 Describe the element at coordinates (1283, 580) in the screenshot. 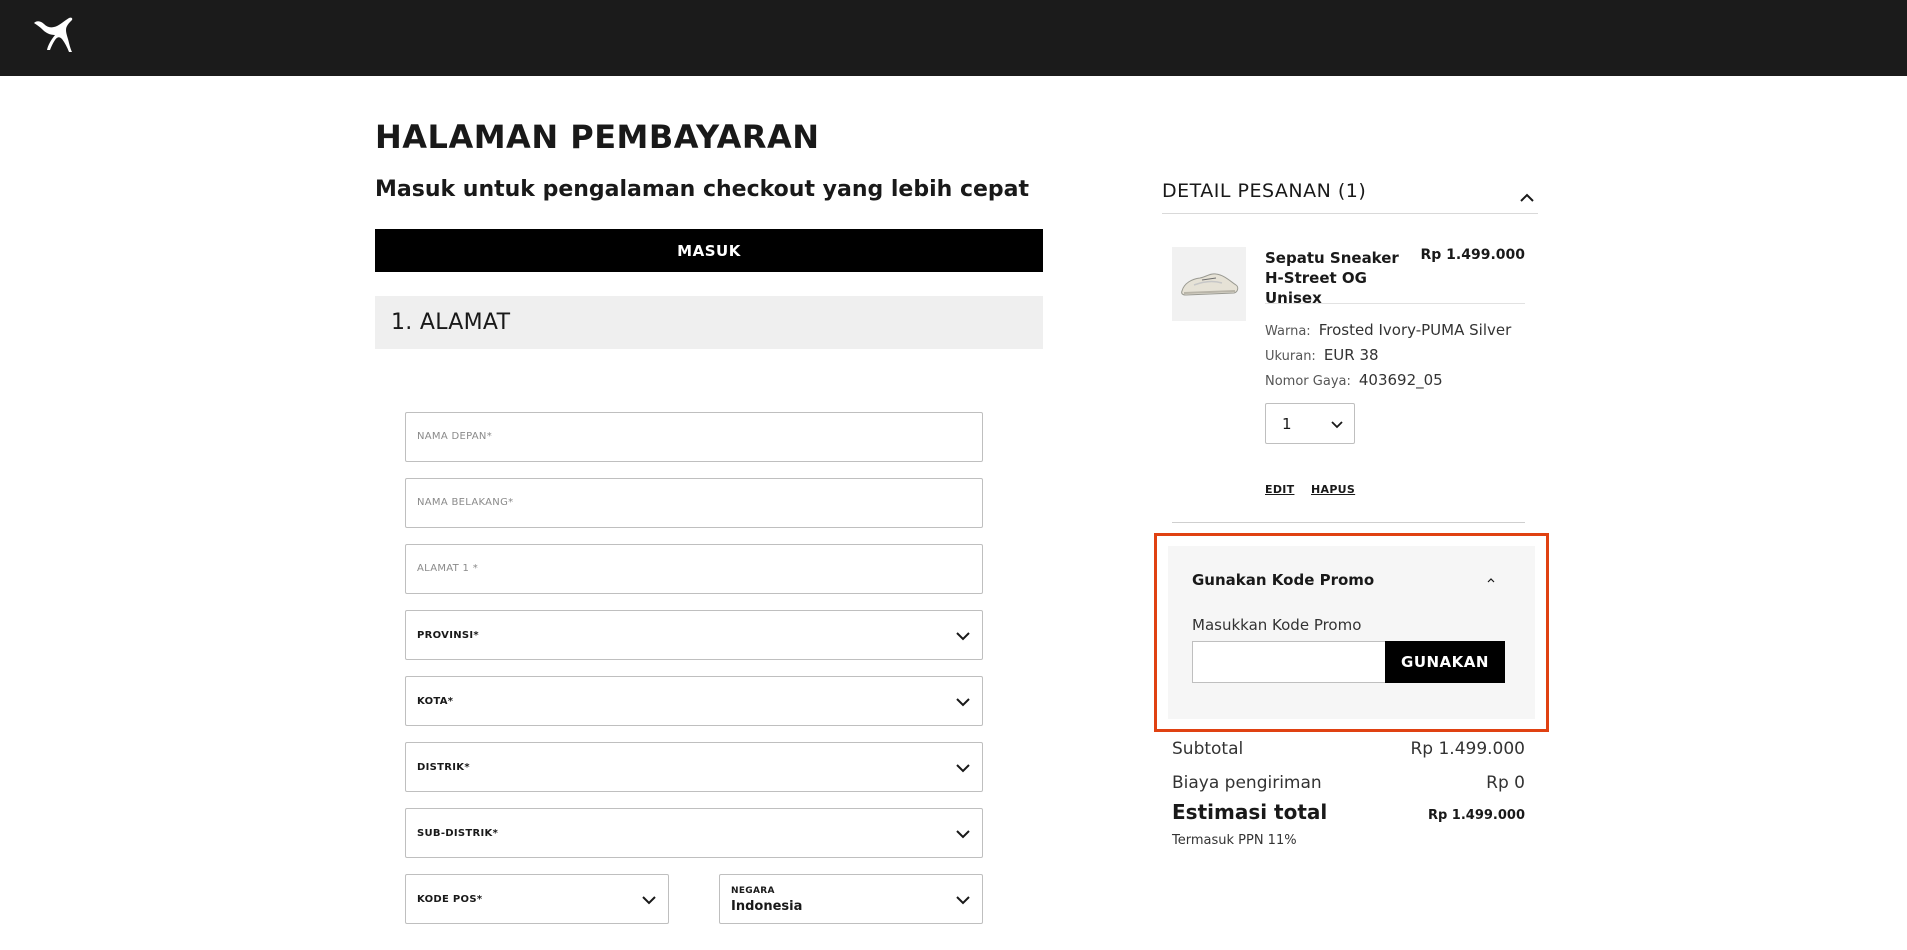

I see `promo-title: Gunakan Kode Promo` at that location.